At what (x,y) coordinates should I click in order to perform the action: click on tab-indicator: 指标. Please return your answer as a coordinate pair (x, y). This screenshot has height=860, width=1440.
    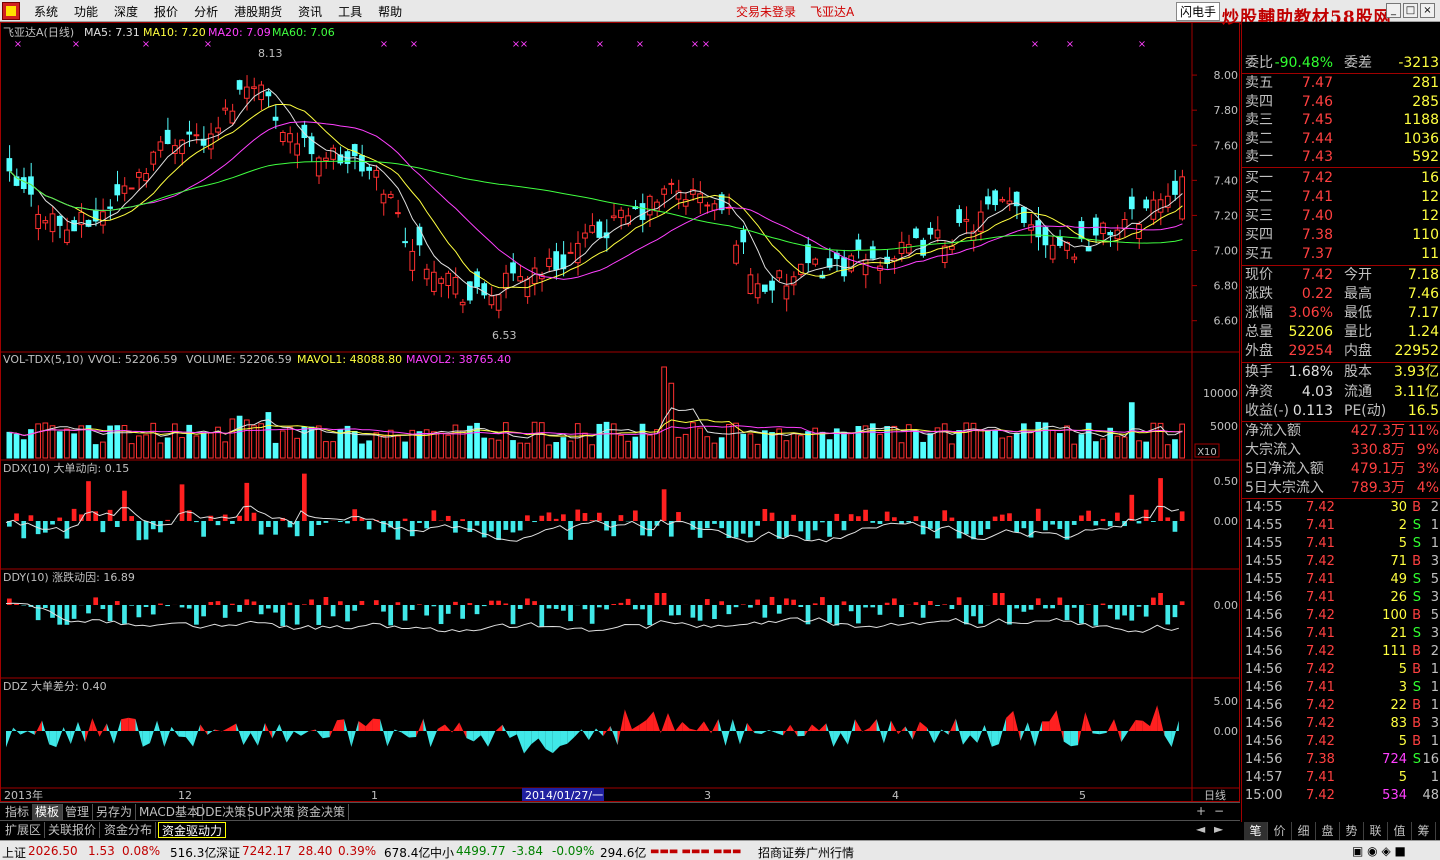
    Looking at the image, I should click on (18, 812).